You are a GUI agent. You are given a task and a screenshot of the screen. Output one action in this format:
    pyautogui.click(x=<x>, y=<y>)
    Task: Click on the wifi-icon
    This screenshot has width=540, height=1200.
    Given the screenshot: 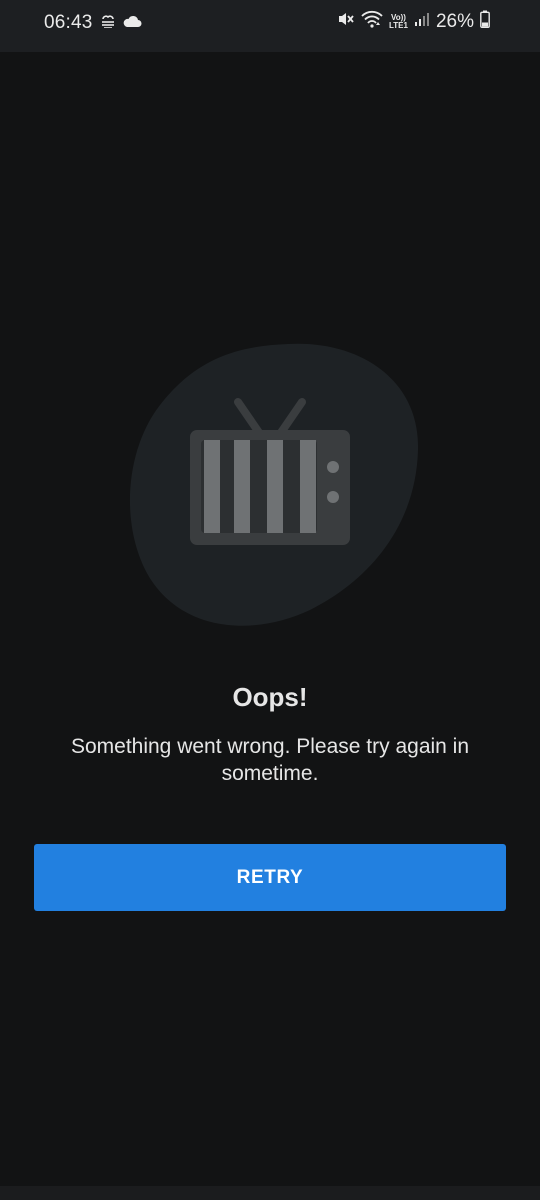 What is the action you would take?
    pyautogui.click(x=372, y=21)
    